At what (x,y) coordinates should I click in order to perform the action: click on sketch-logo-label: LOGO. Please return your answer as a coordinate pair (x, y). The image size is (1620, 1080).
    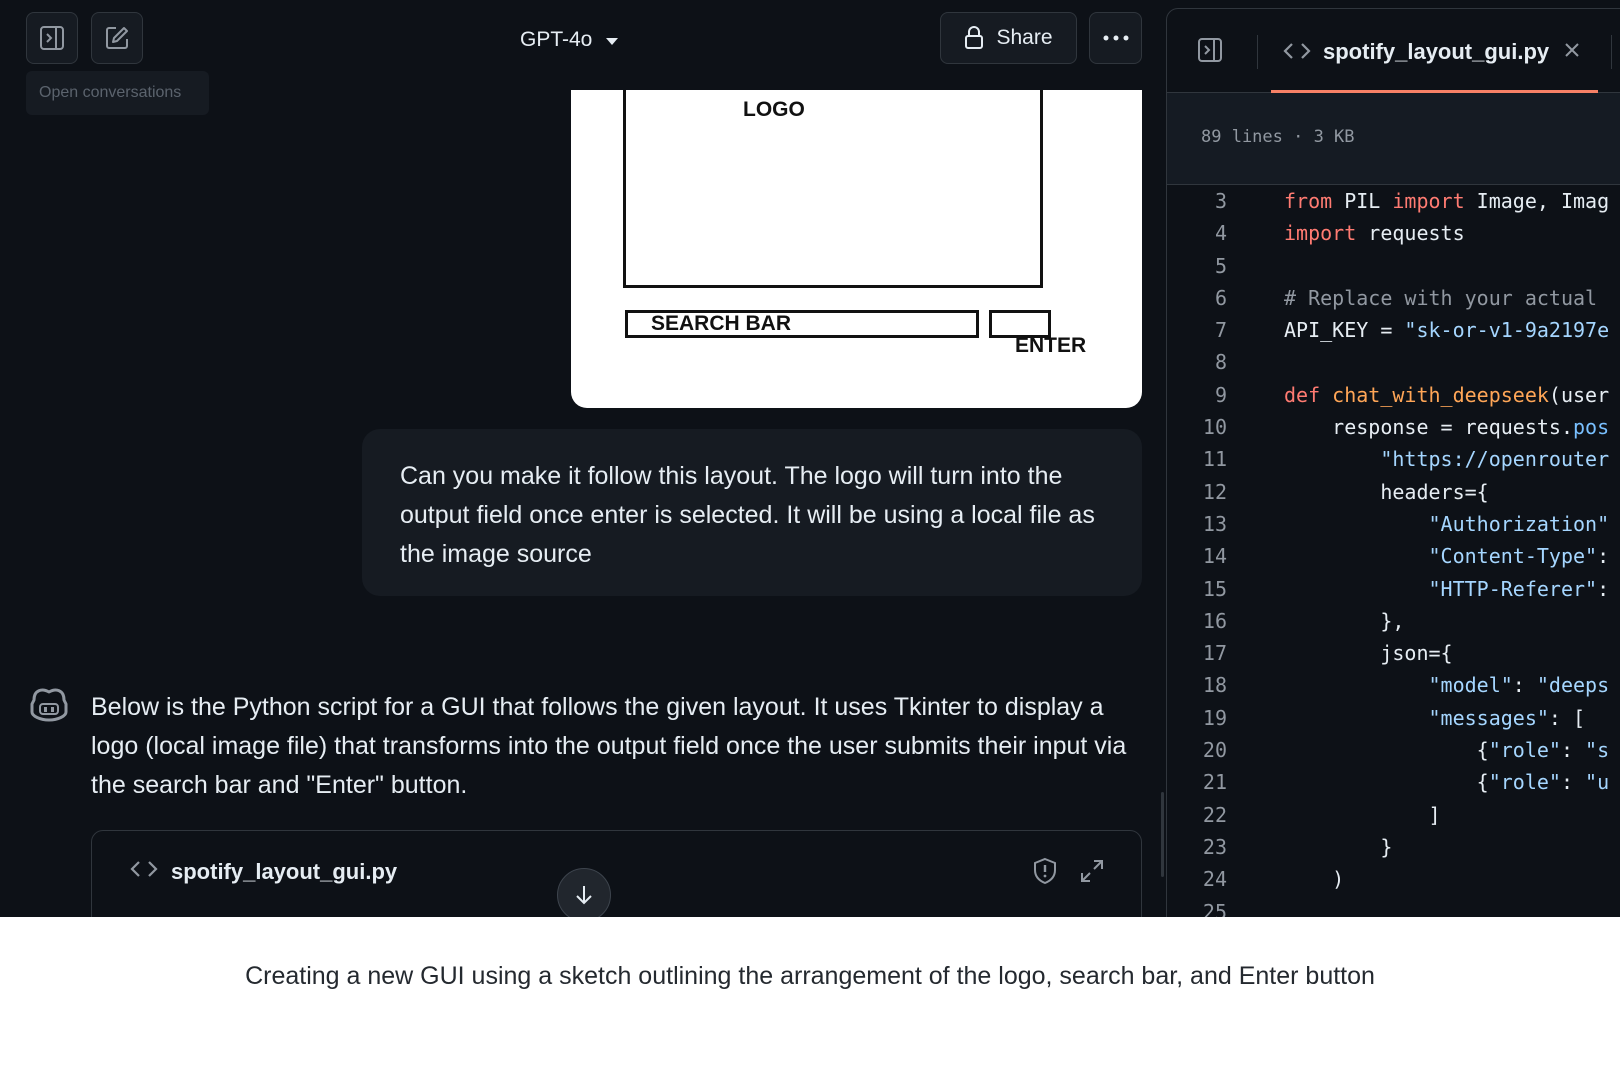
    Looking at the image, I should click on (774, 109).